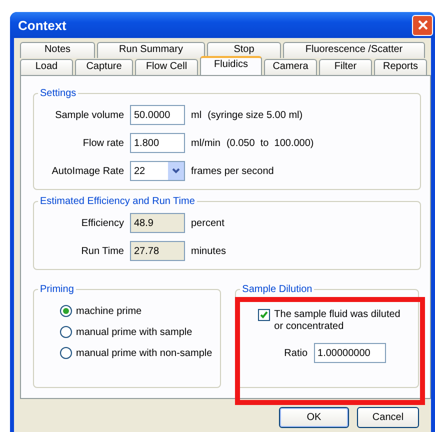 The image size is (435, 432). I want to click on tab: Camera, so click(290, 67).